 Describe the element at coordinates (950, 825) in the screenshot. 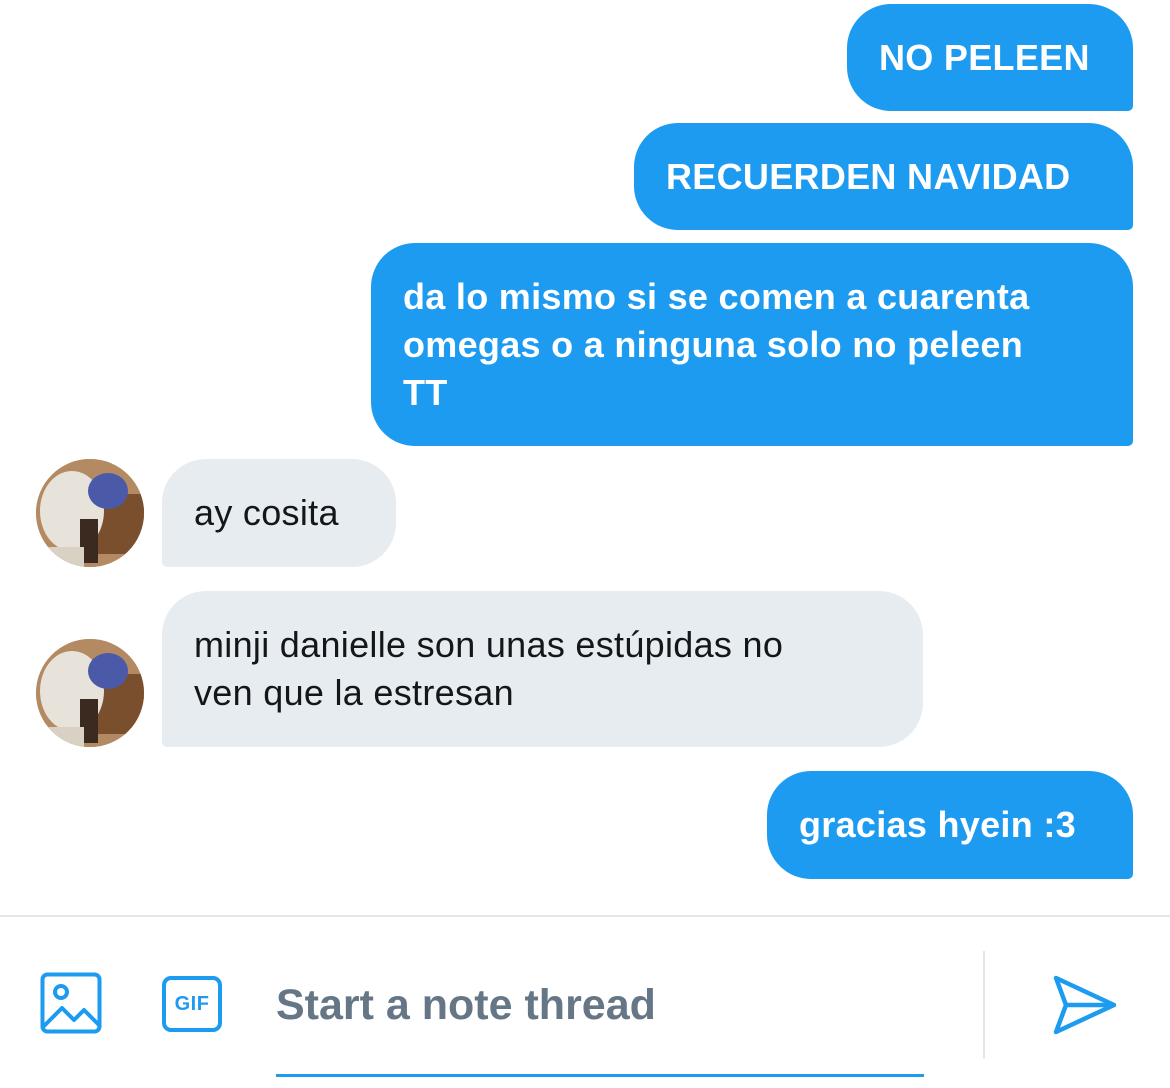

I see `outgoing-message-bubble: gracias hyein :3` at that location.